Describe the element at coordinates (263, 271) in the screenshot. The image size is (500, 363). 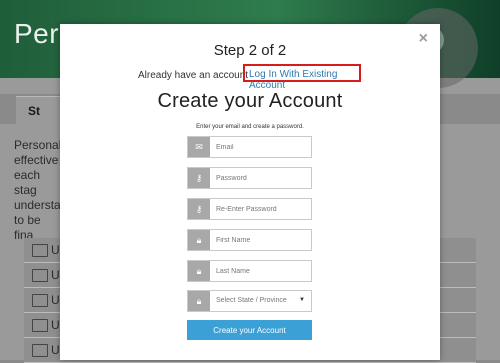
I see `last-name-input` at that location.